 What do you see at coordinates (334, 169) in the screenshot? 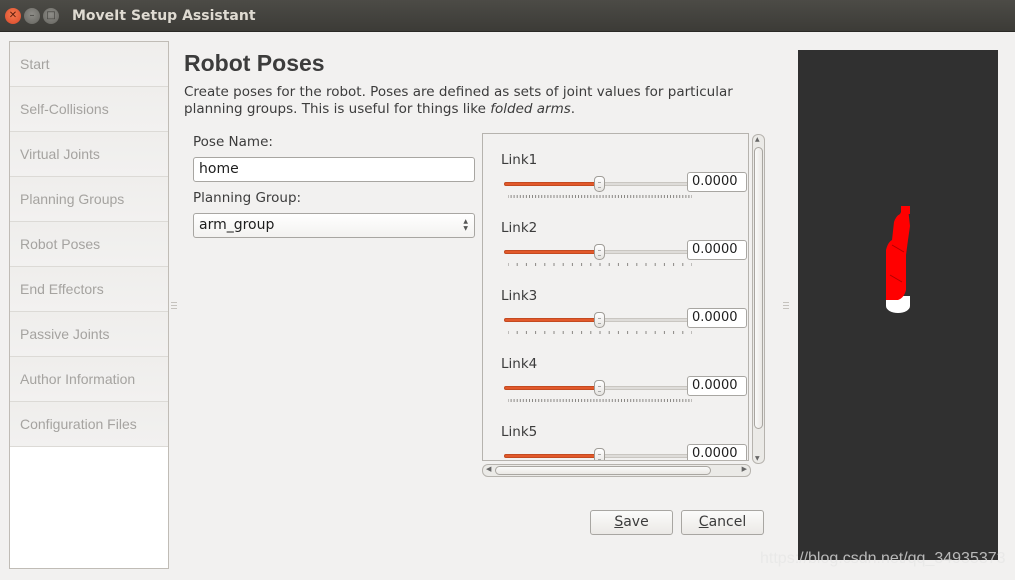
I see `pose-name-input: home` at bounding box center [334, 169].